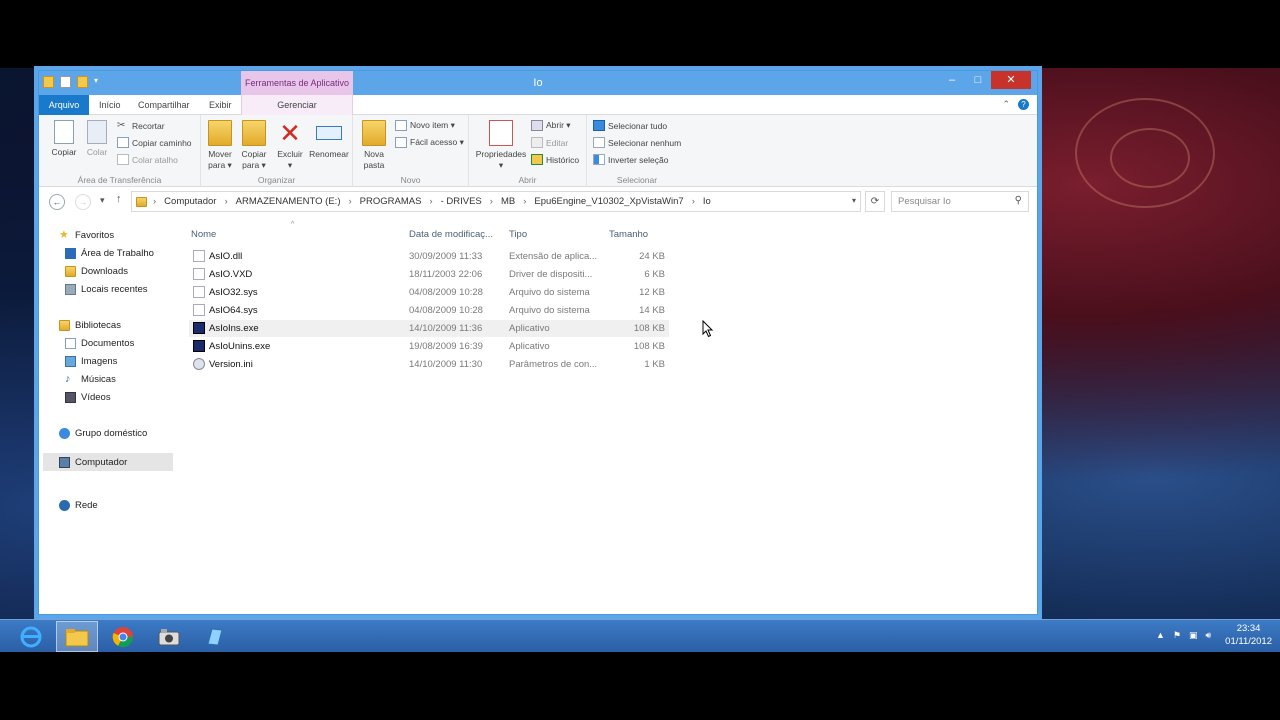 The height and width of the screenshot is (720, 1280). I want to click on taskbar-ie-button, so click(31, 636).